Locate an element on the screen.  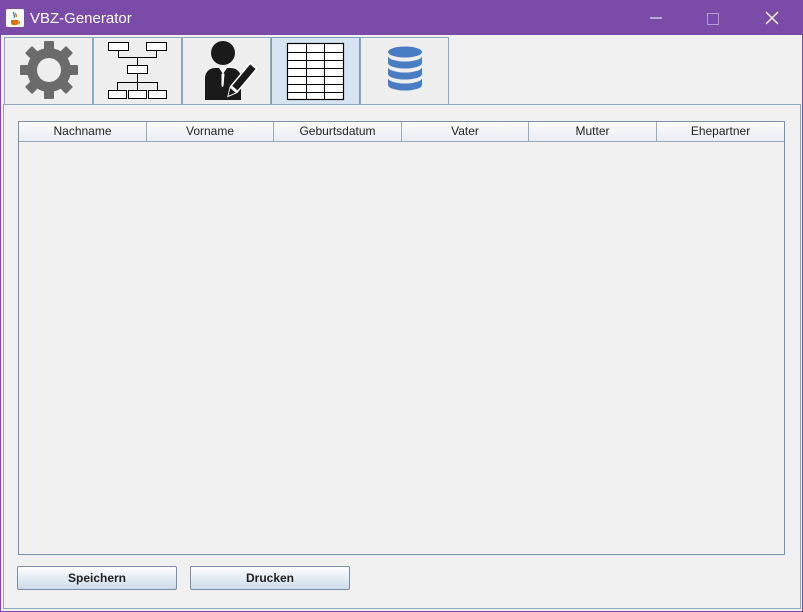
tab-settings is located at coordinates (48, 70).